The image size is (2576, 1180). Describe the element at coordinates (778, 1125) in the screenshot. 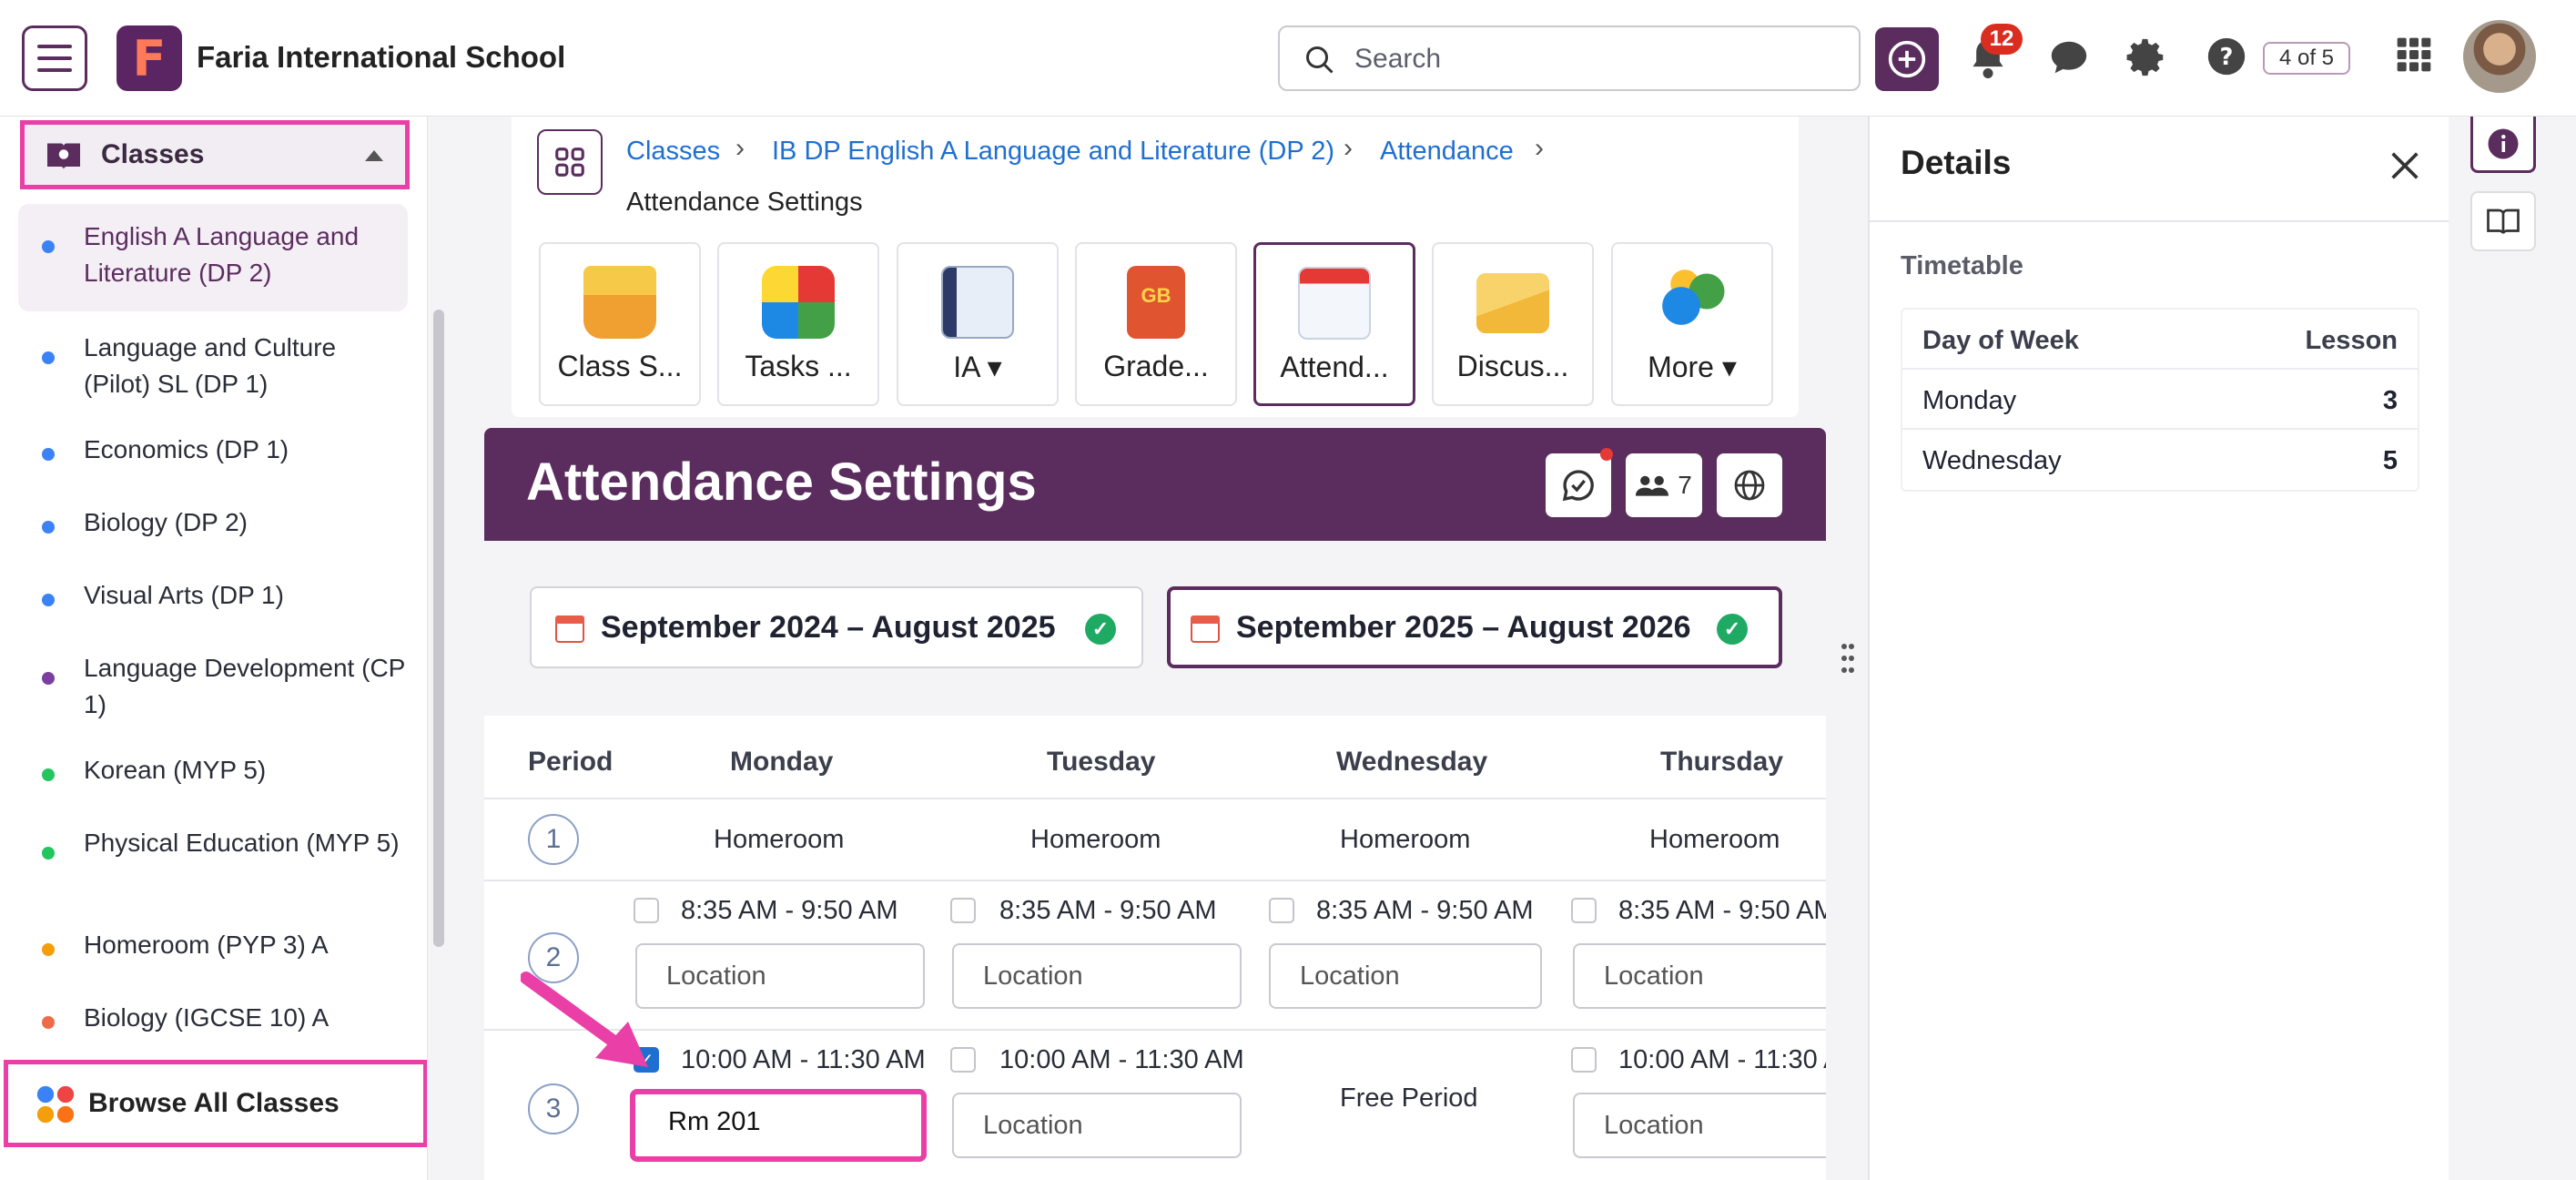

I see `location-input-filled: Rm 201` at that location.